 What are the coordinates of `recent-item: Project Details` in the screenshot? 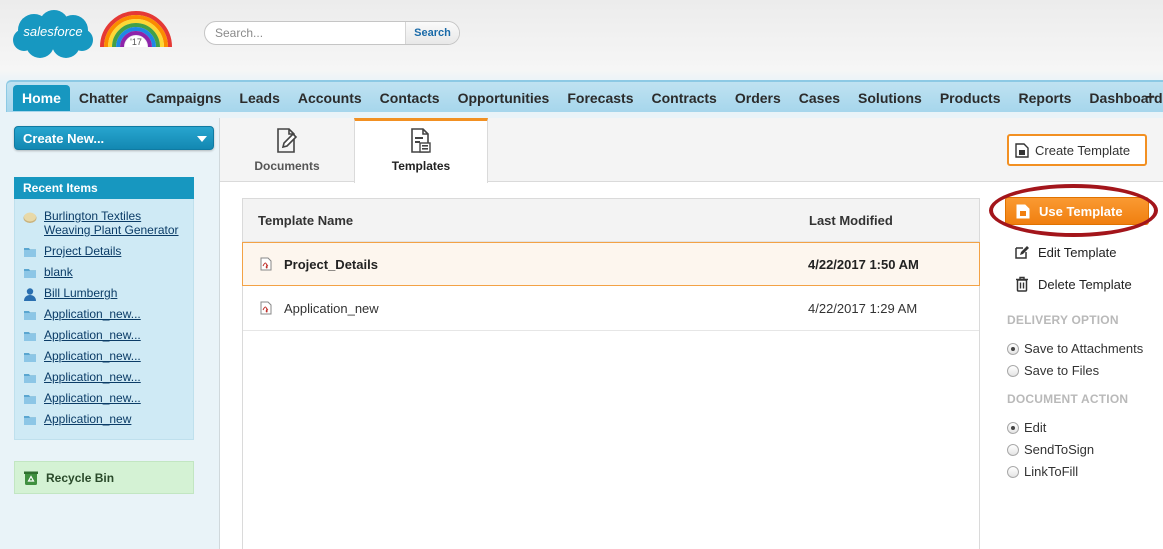 It's located at (105, 251).